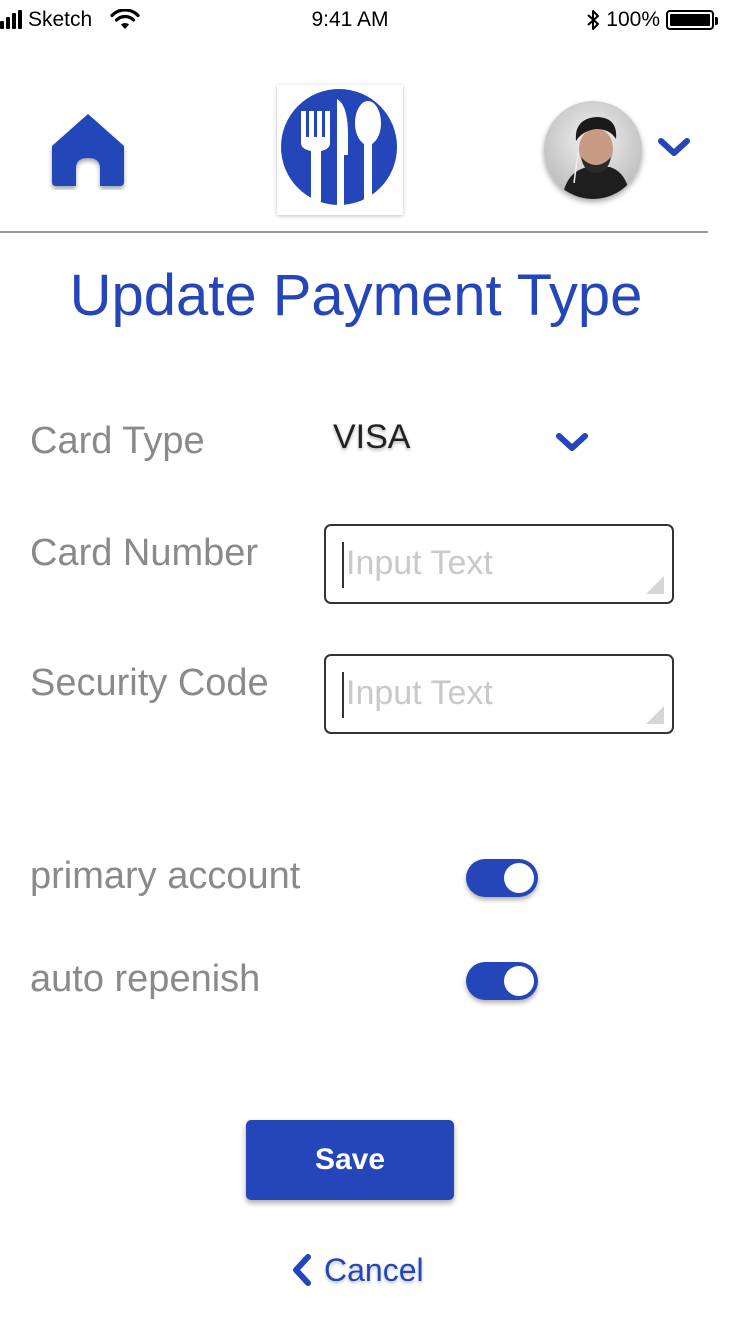  I want to click on user-avatar, so click(593, 150).